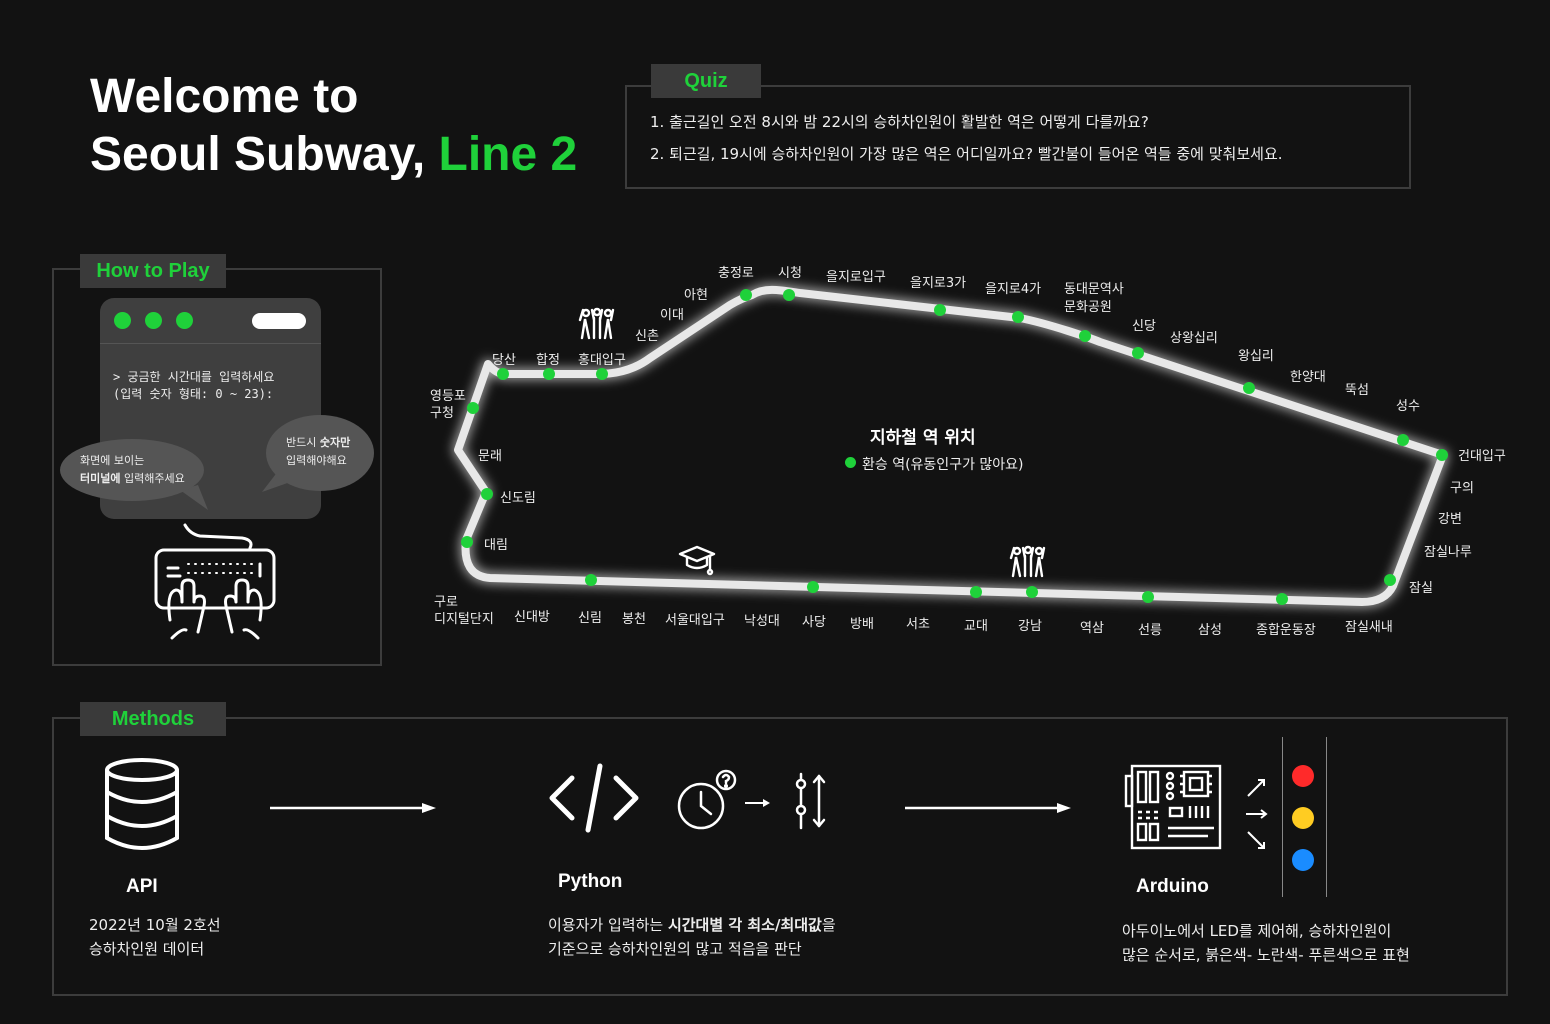  I want to click on station-label: 신림, so click(590, 618).